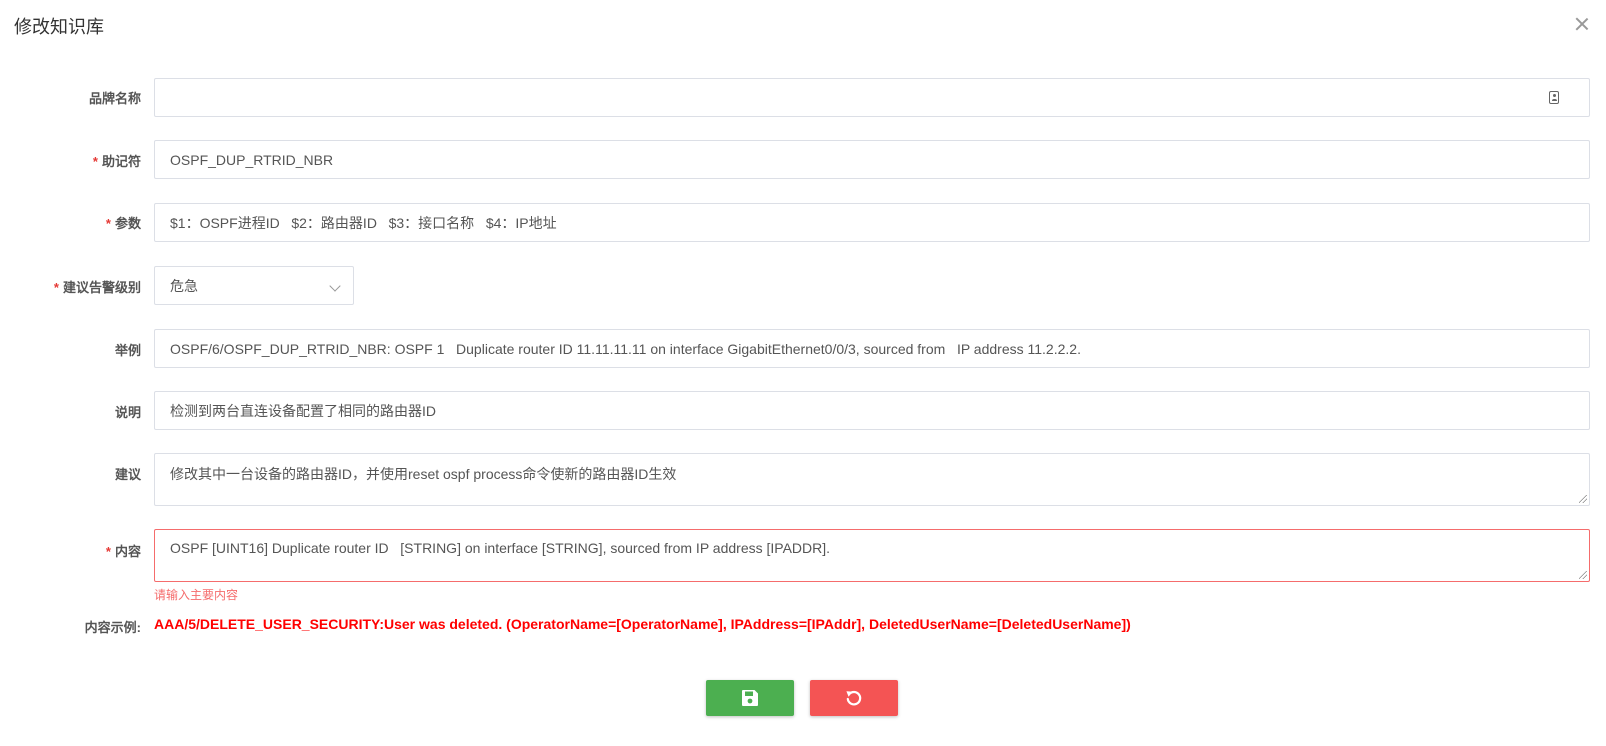 The height and width of the screenshot is (746, 1606). I want to click on undo-icon, so click(854, 698).